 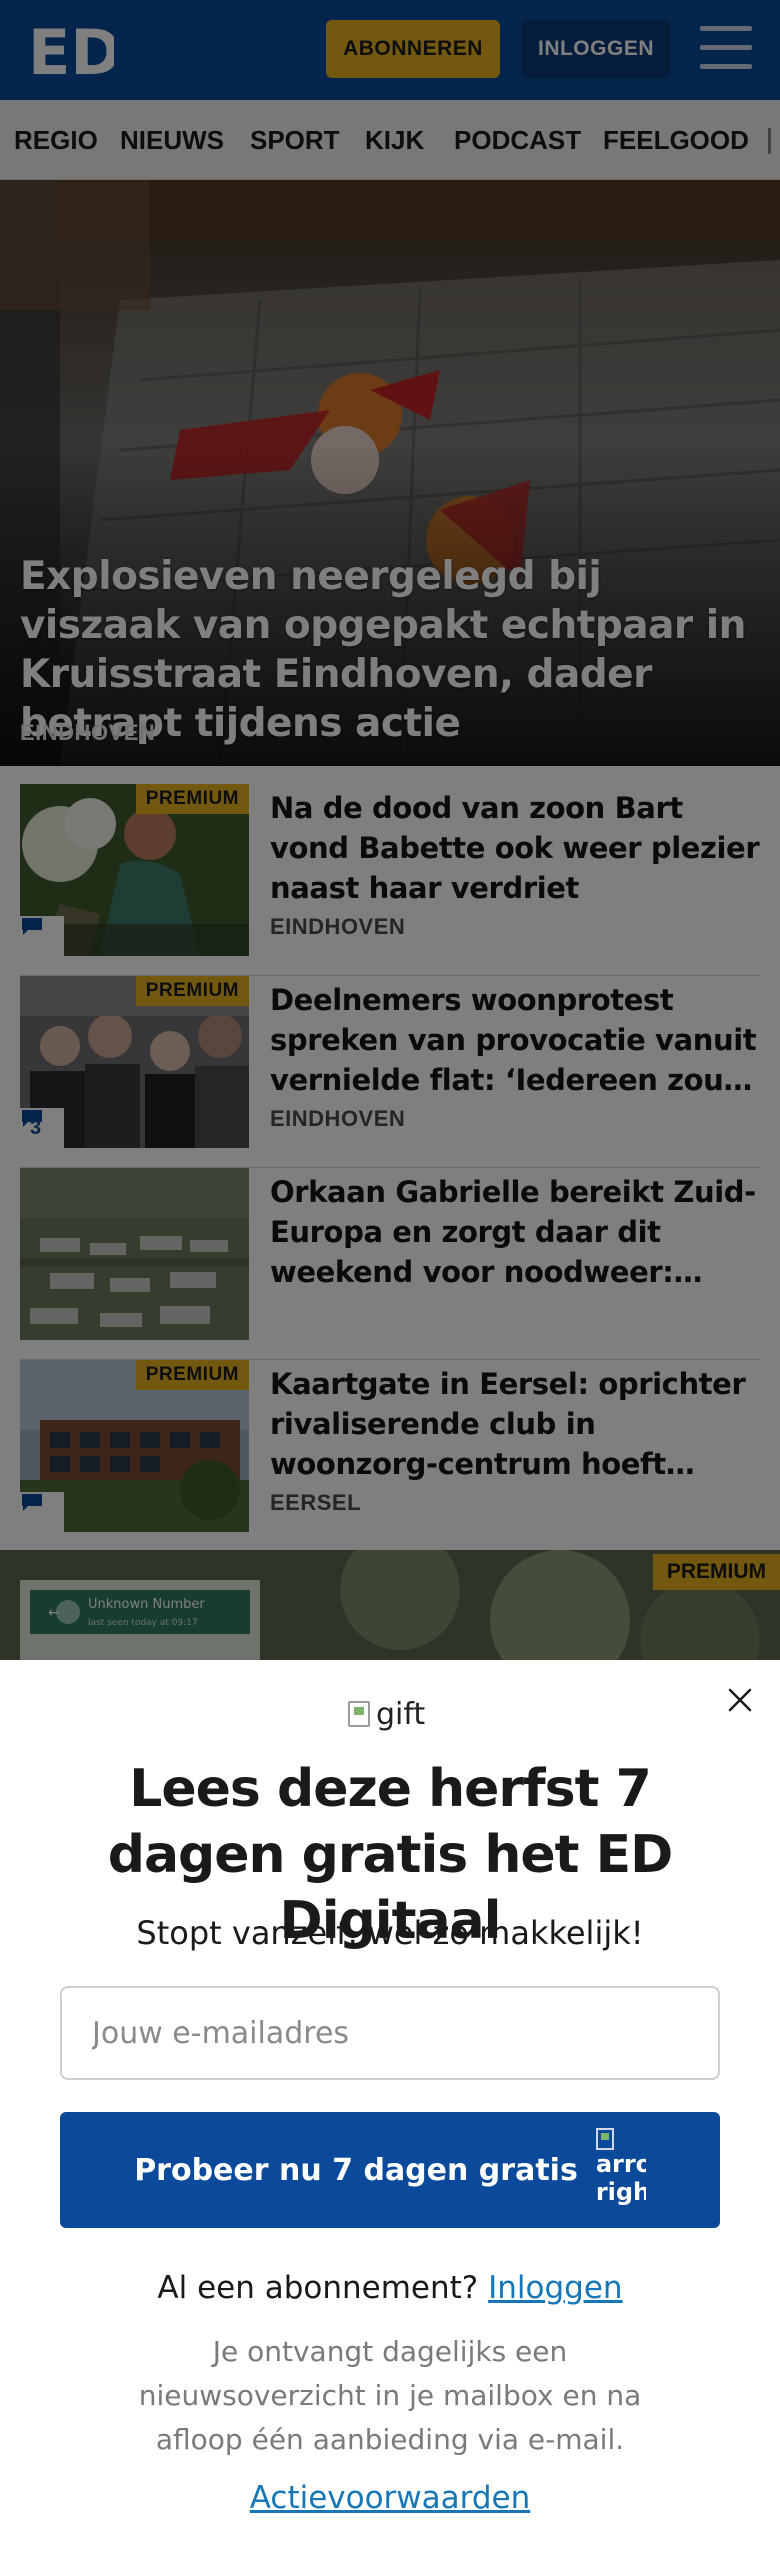 What do you see at coordinates (401, 1714) in the screenshot?
I see `gift-image-alt: gift` at bounding box center [401, 1714].